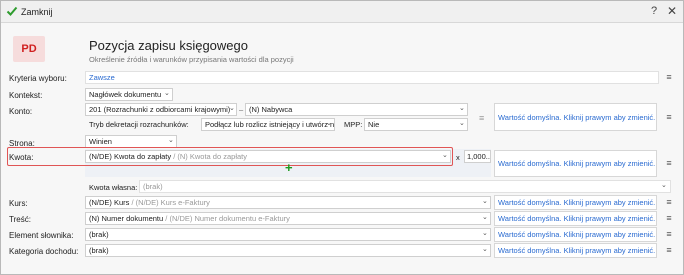 This screenshot has height=275, width=684. Describe the element at coordinates (21, 111) in the screenshot. I see `konto-label: Konto:` at that location.